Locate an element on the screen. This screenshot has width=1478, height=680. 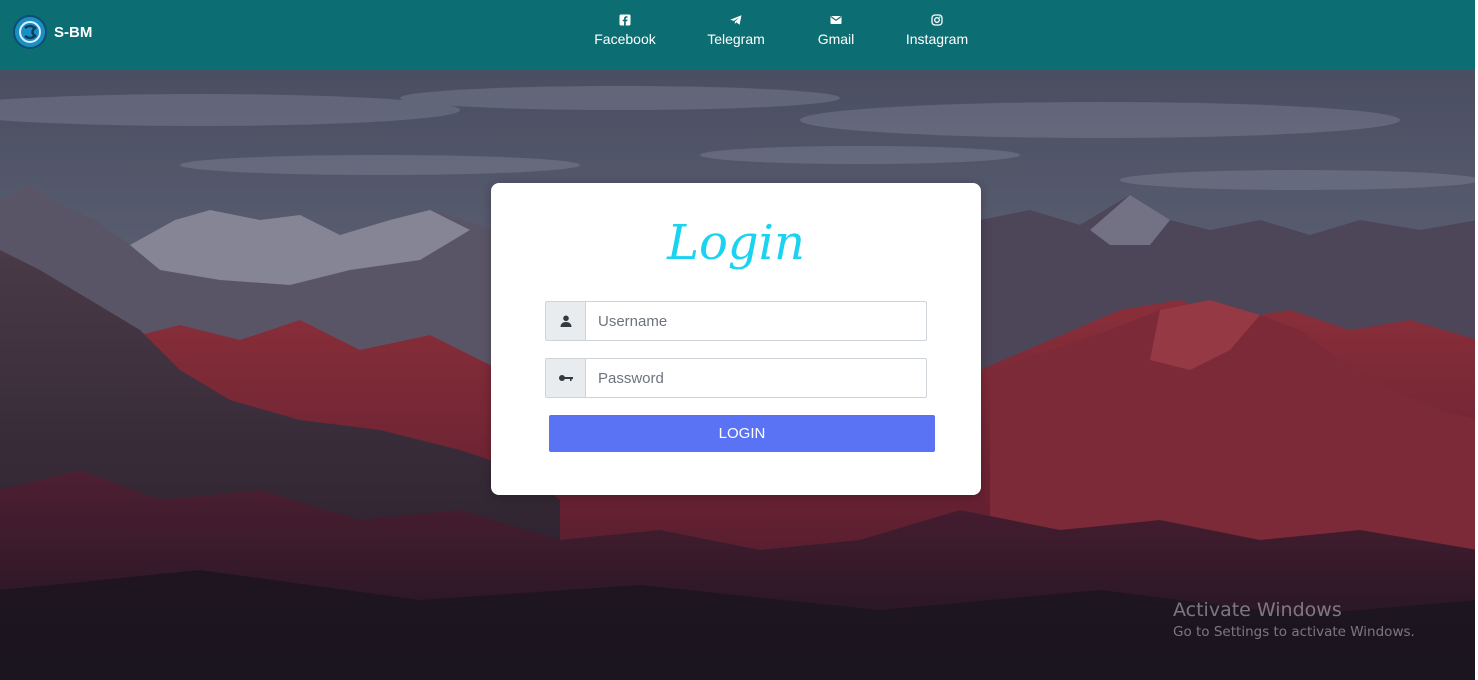
password-addon is located at coordinates (566, 378).